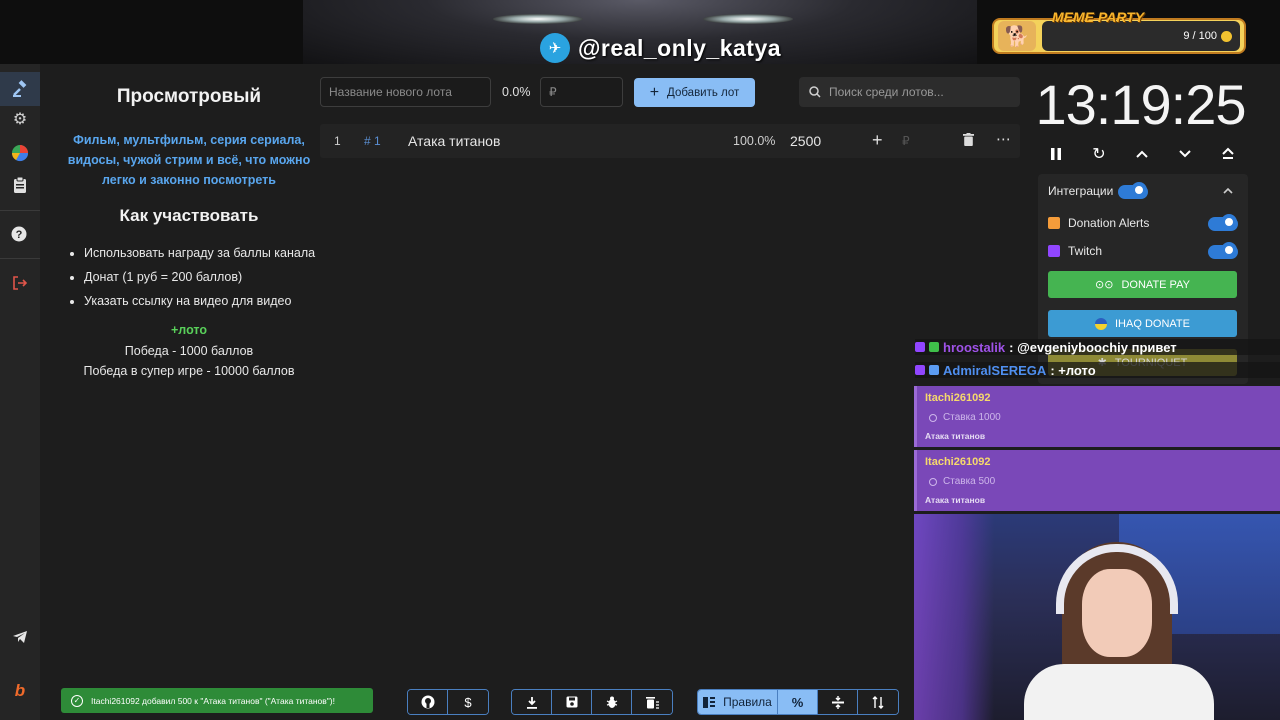 The height and width of the screenshot is (720, 1280). I want to click on webcam-person-shirt, so click(1119, 692).